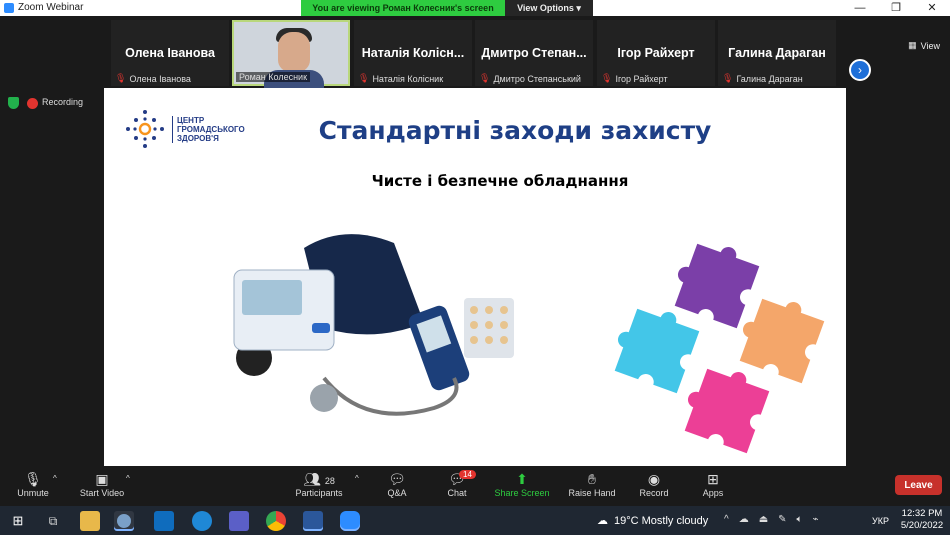  I want to click on window-controls: — ❐ ✕, so click(896, 8).